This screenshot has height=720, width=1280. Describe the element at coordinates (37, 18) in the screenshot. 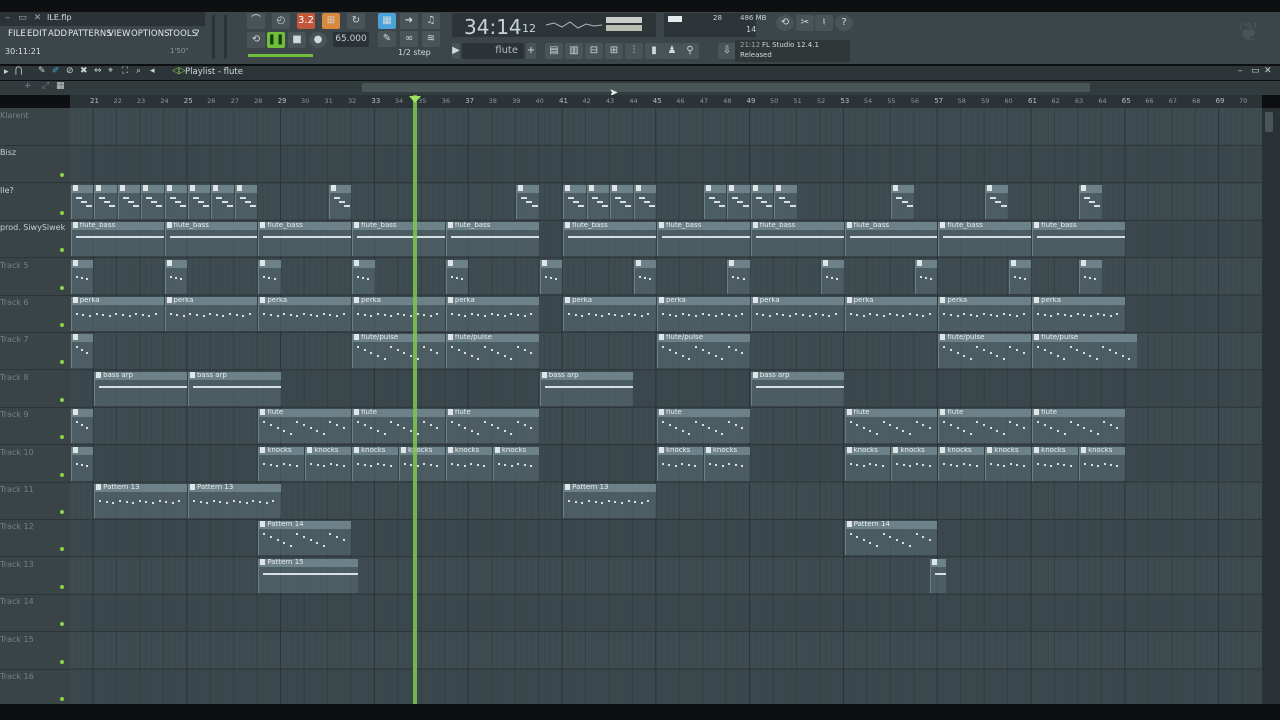

I see `close-icon: ✕` at that location.